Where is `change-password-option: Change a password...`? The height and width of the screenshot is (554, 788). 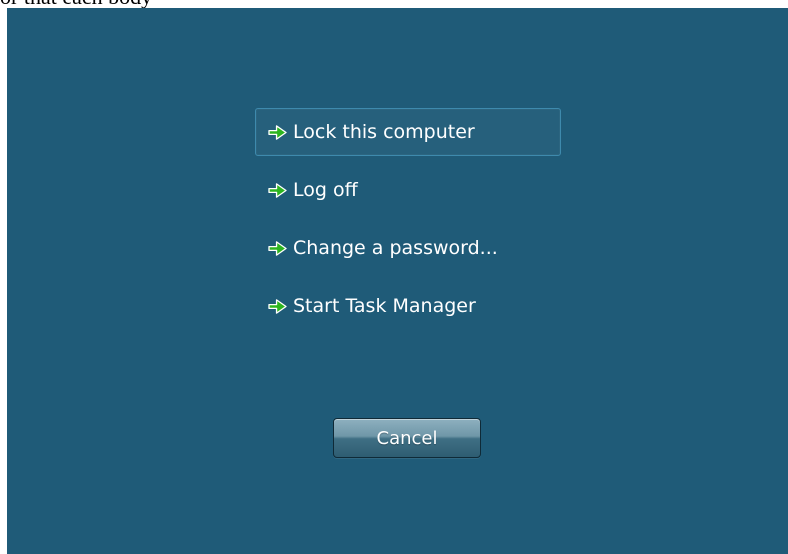
change-password-option: Change a password... is located at coordinates (408, 248).